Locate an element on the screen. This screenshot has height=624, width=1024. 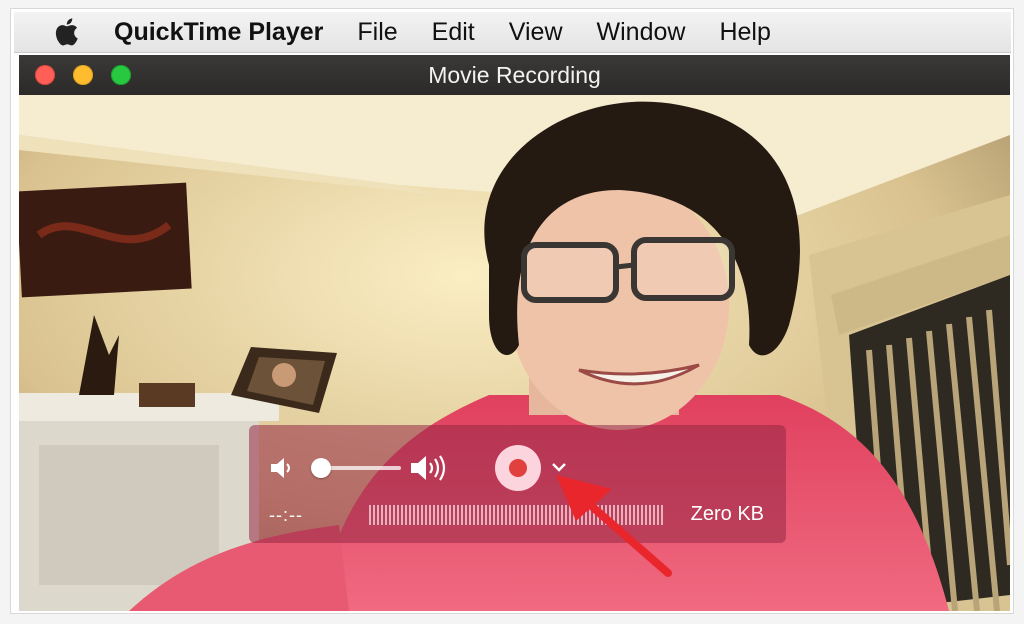
recording-controls: --:-- Zero KB is located at coordinates (517, 484).